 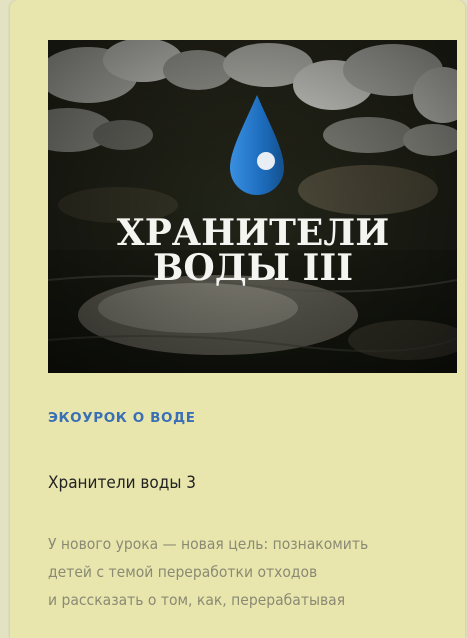 What do you see at coordinates (197, 600) in the screenshot?
I see `description-line: и рассказать о том, как, перерабатывая` at bounding box center [197, 600].